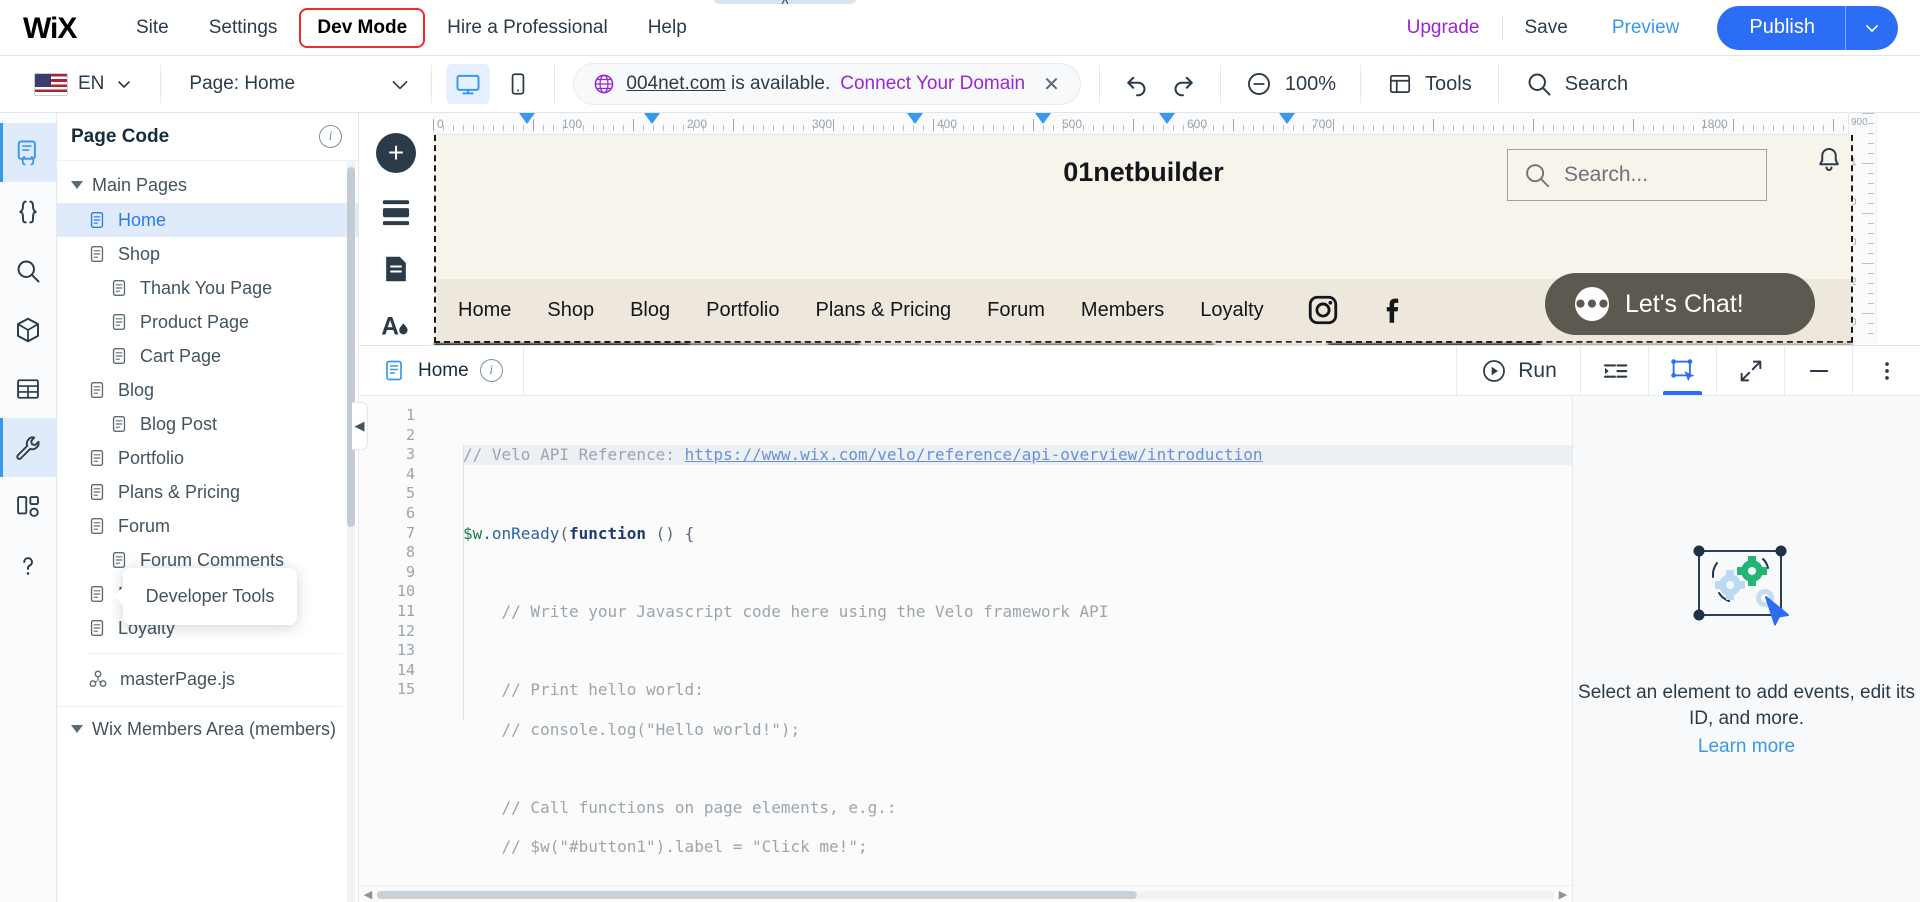 Image resolution: width=1920 pixels, height=902 pixels. Describe the element at coordinates (152, 28) in the screenshot. I see `menu-site: Site` at that location.